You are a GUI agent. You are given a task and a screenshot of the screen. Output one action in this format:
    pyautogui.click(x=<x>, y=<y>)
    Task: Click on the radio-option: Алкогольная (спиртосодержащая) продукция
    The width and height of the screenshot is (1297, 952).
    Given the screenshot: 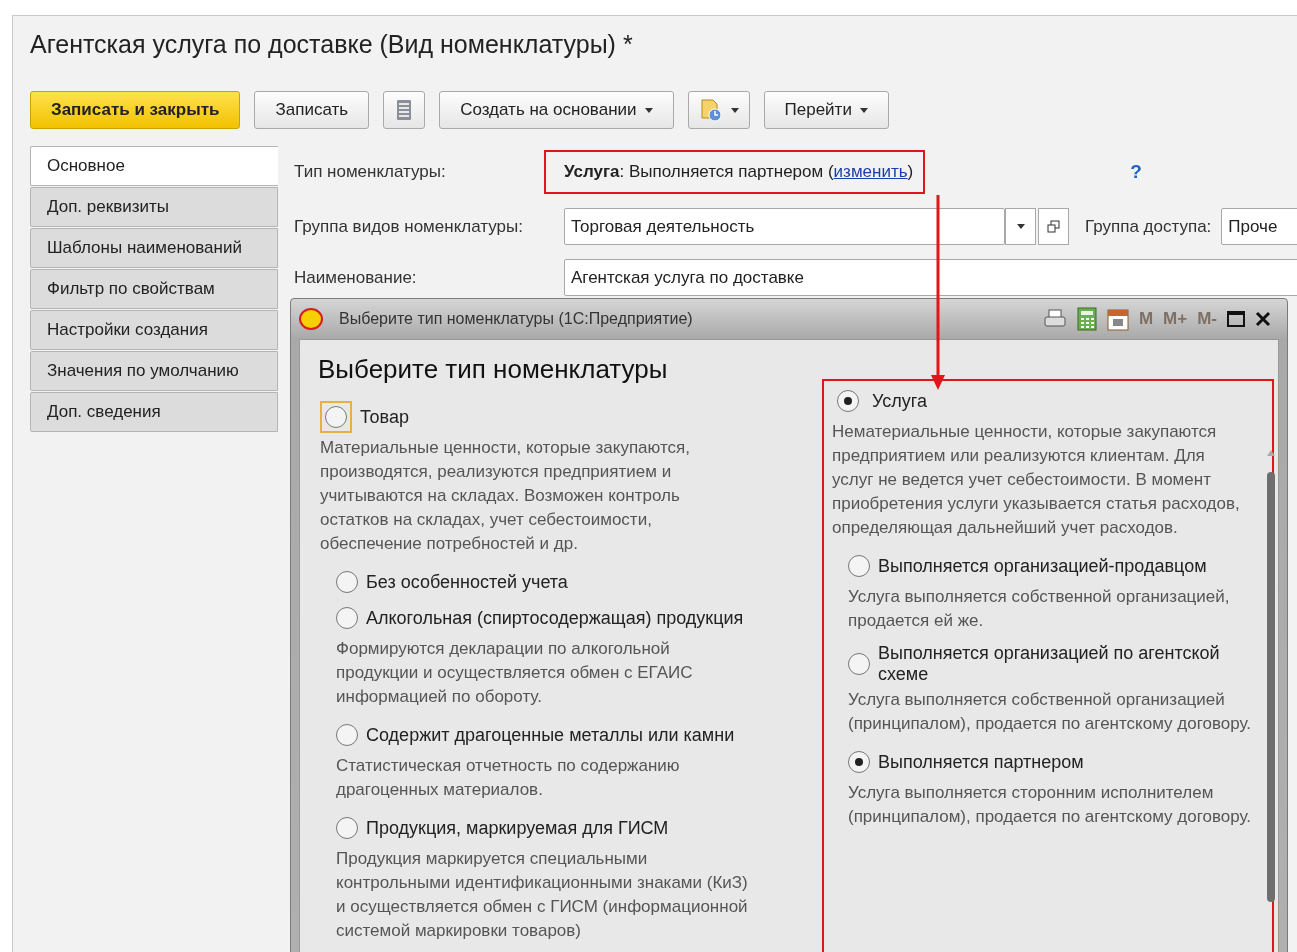 What is the action you would take?
    pyautogui.click(x=566, y=618)
    